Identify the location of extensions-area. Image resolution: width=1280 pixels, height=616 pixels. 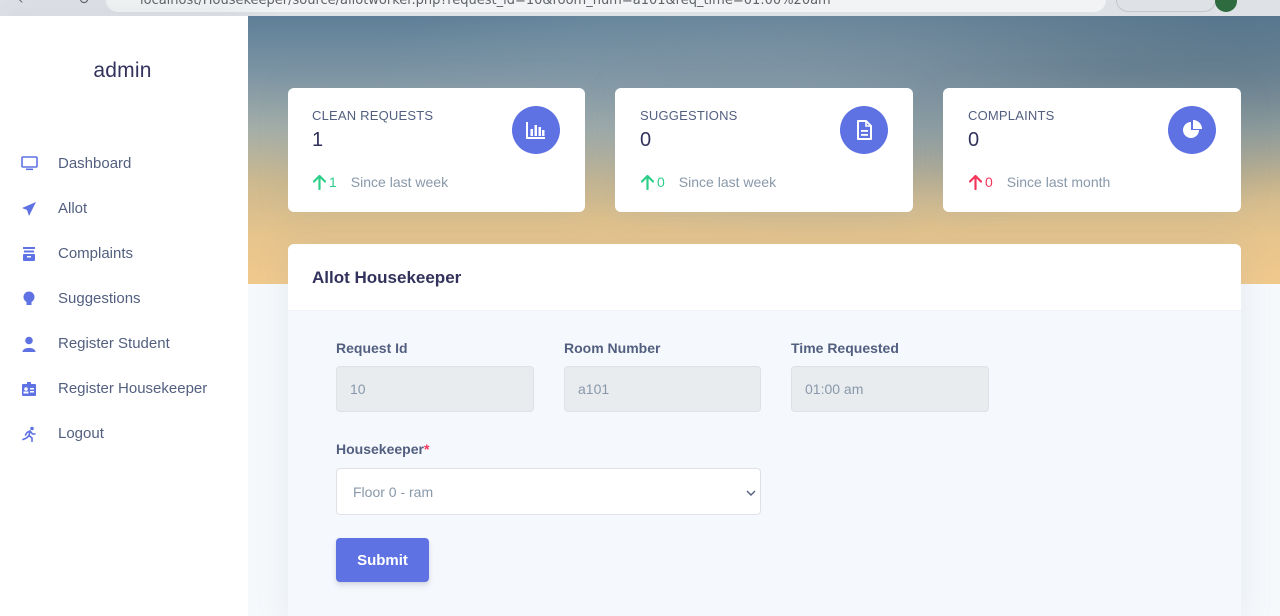
(1166, 6).